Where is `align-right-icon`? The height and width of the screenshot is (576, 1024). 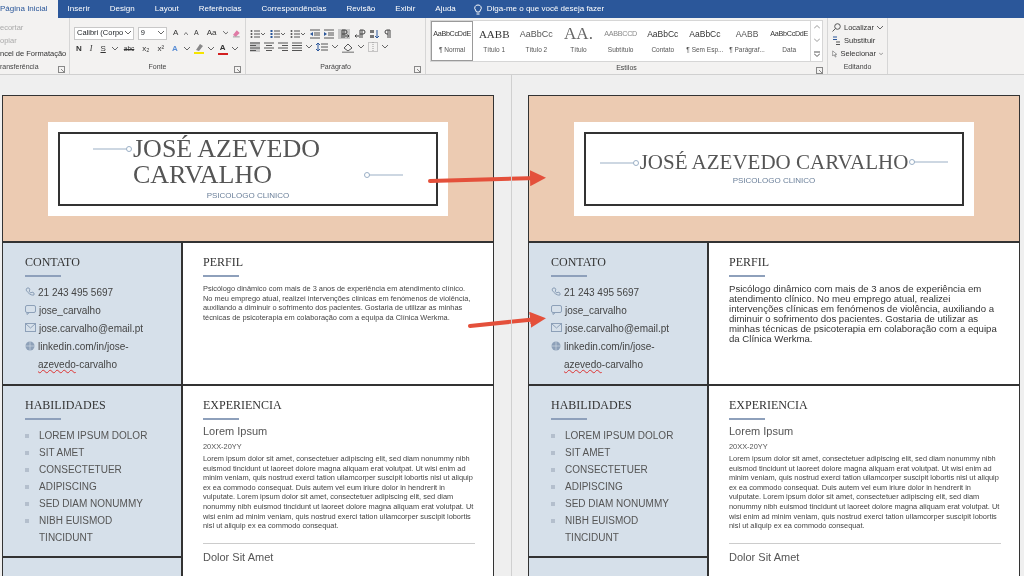
align-right-icon is located at coordinates (283, 47).